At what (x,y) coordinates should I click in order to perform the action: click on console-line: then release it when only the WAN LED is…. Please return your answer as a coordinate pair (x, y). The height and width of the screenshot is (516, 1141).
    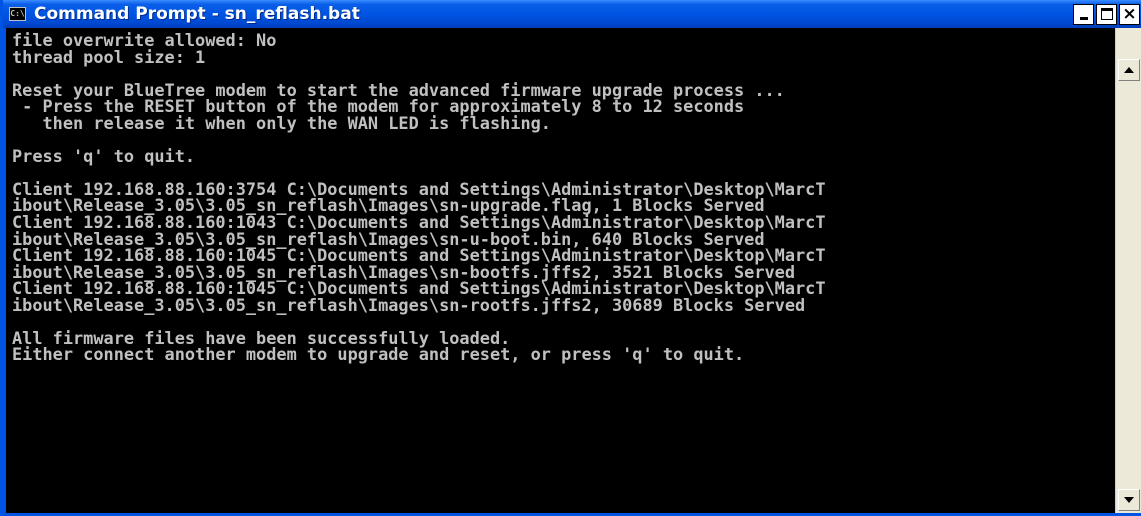
    Looking at the image, I should click on (281, 122).